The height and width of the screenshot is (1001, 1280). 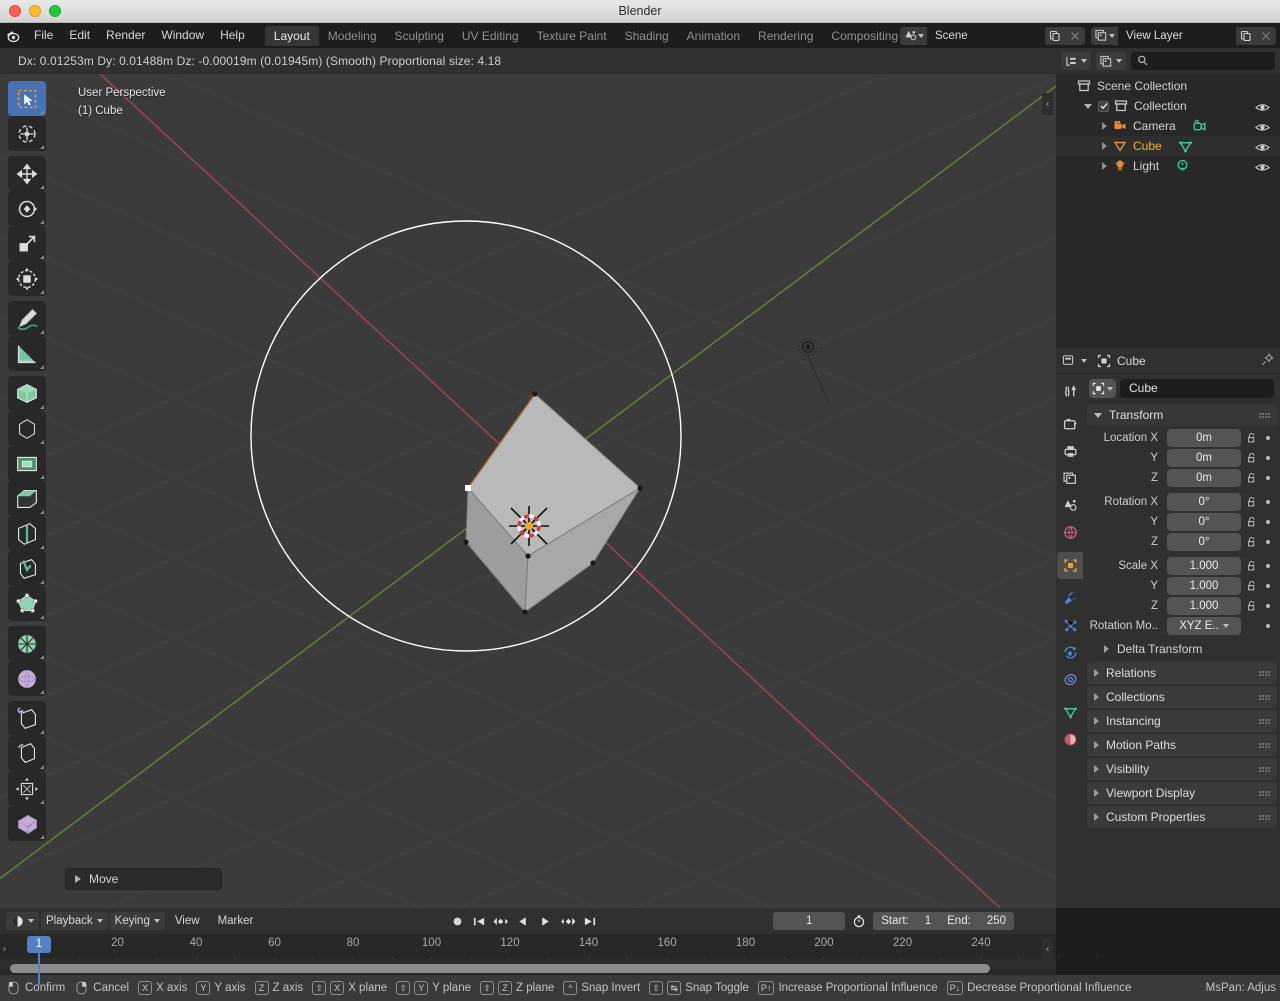 What do you see at coordinates (125, 35) in the screenshot?
I see `menu-render: Render` at bounding box center [125, 35].